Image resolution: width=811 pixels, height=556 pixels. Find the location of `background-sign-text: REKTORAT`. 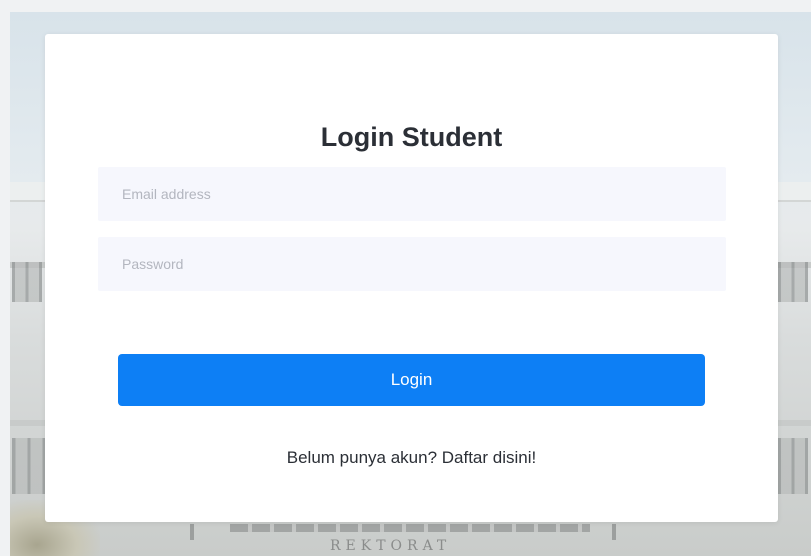

background-sign-text: REKTORAT is located at coordinates (391, 546).